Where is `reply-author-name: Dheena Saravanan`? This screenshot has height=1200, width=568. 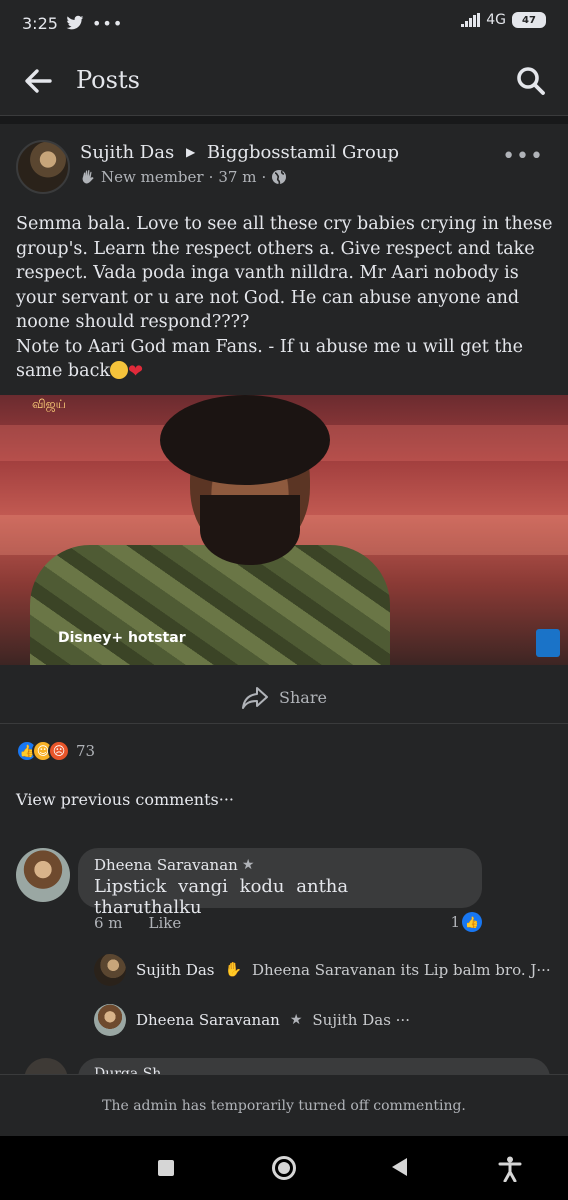
reply-author-name: Dheena Saravanan is located at coordinates (208, 1020).